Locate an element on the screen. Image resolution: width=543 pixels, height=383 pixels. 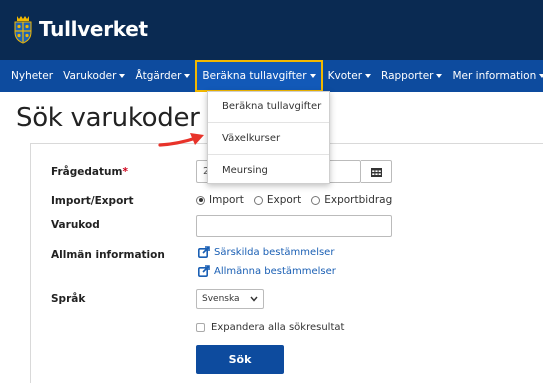
nav-item-rapporter: Rapporter is located at coordinates (411, 76).